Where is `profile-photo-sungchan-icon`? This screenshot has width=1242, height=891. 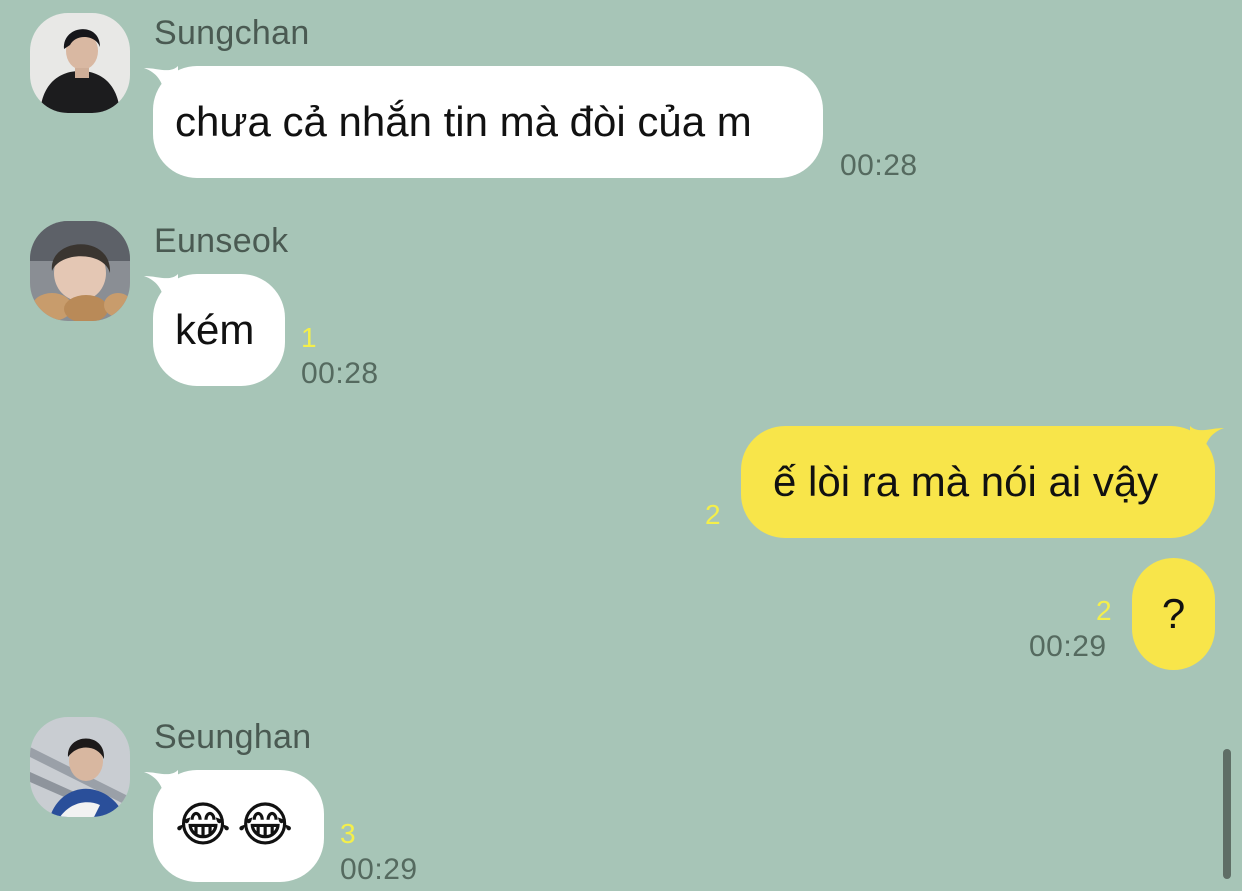
profile-photo-sungchan-icon is located at coordinates (80, 63).